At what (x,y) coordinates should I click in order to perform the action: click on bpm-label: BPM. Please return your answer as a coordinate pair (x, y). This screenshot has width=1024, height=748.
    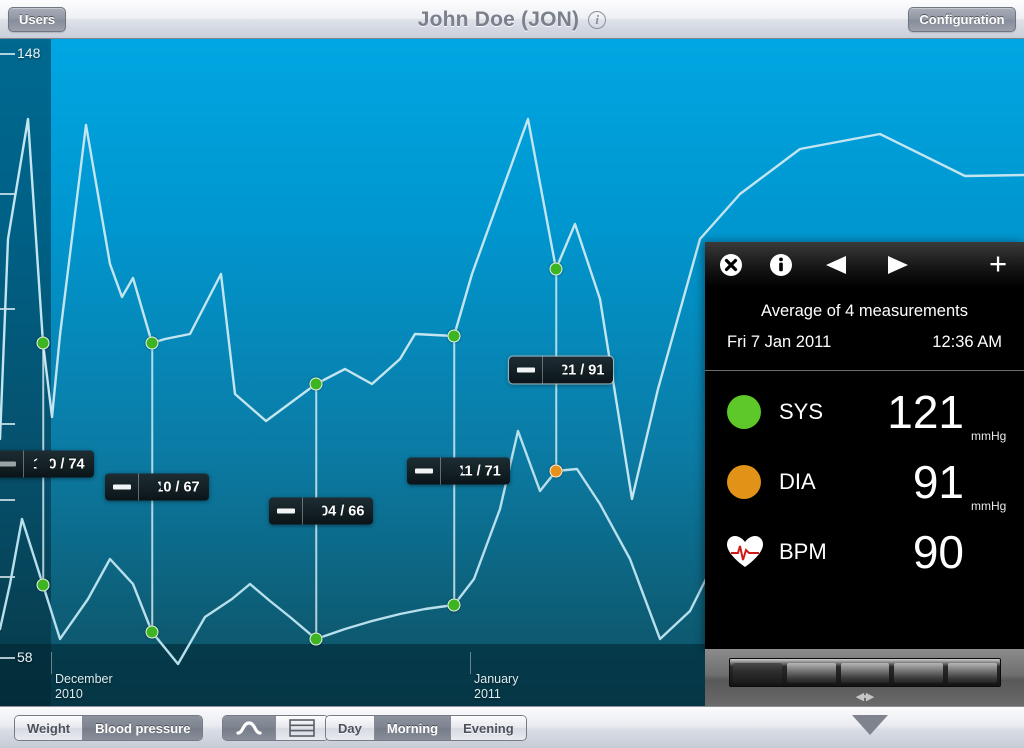
    Looking at the image, I should click on (803, 551).